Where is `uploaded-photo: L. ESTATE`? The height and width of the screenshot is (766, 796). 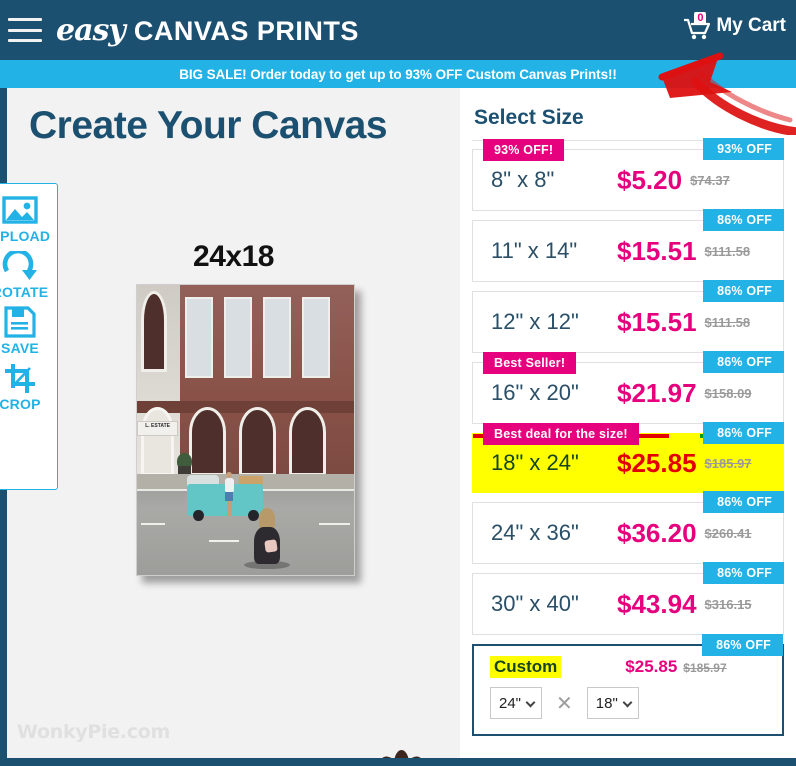
uploaded-photo: L. ESTATE is located at coordinates (245, 430).